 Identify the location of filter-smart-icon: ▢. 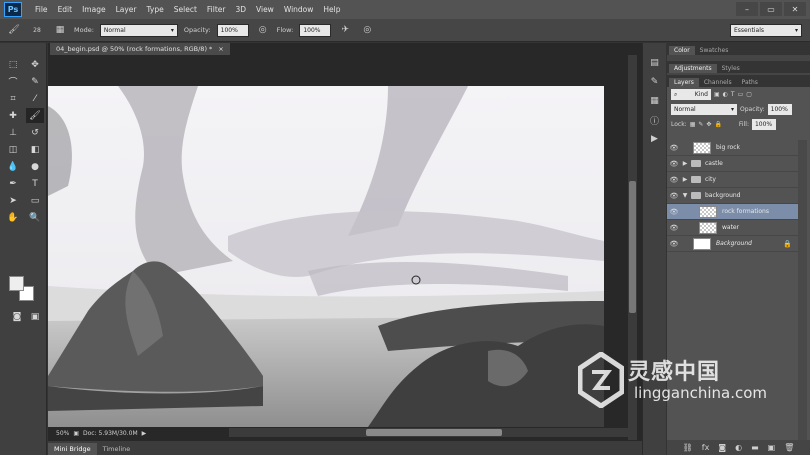
(749, 94).